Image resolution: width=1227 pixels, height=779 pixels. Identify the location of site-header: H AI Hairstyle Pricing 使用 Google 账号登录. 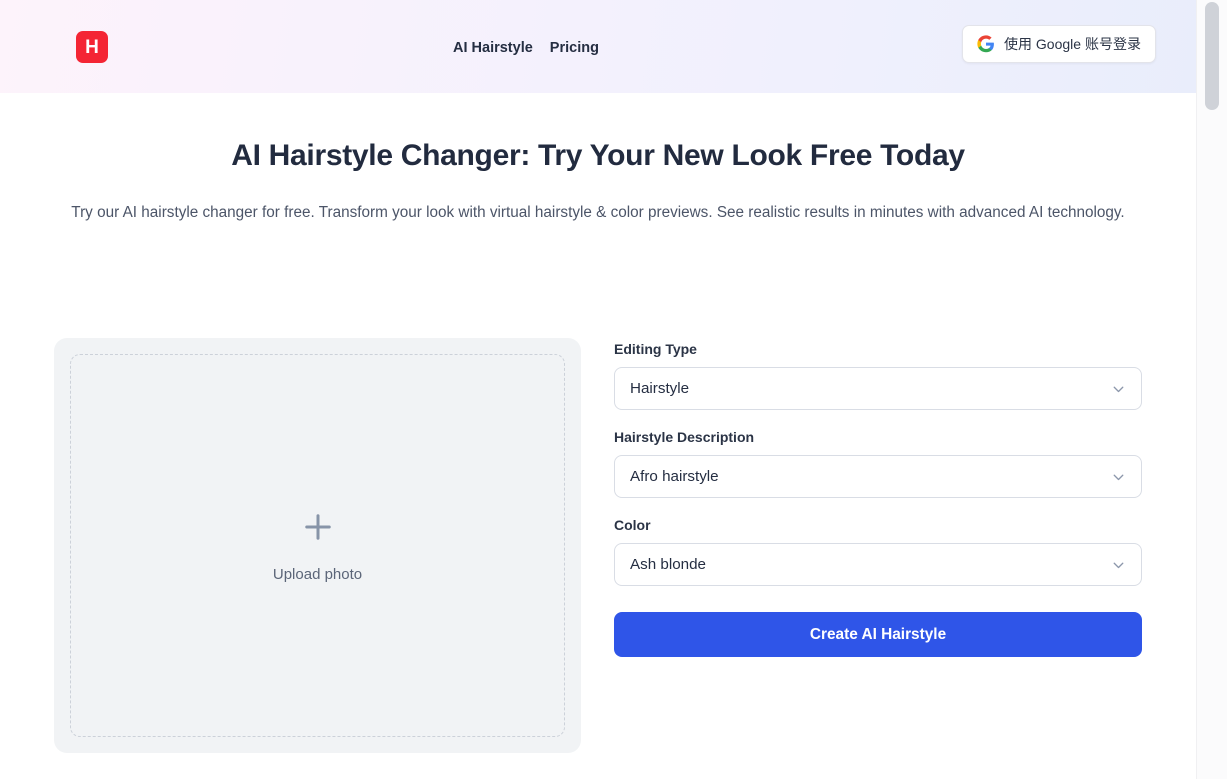
(598, 46).